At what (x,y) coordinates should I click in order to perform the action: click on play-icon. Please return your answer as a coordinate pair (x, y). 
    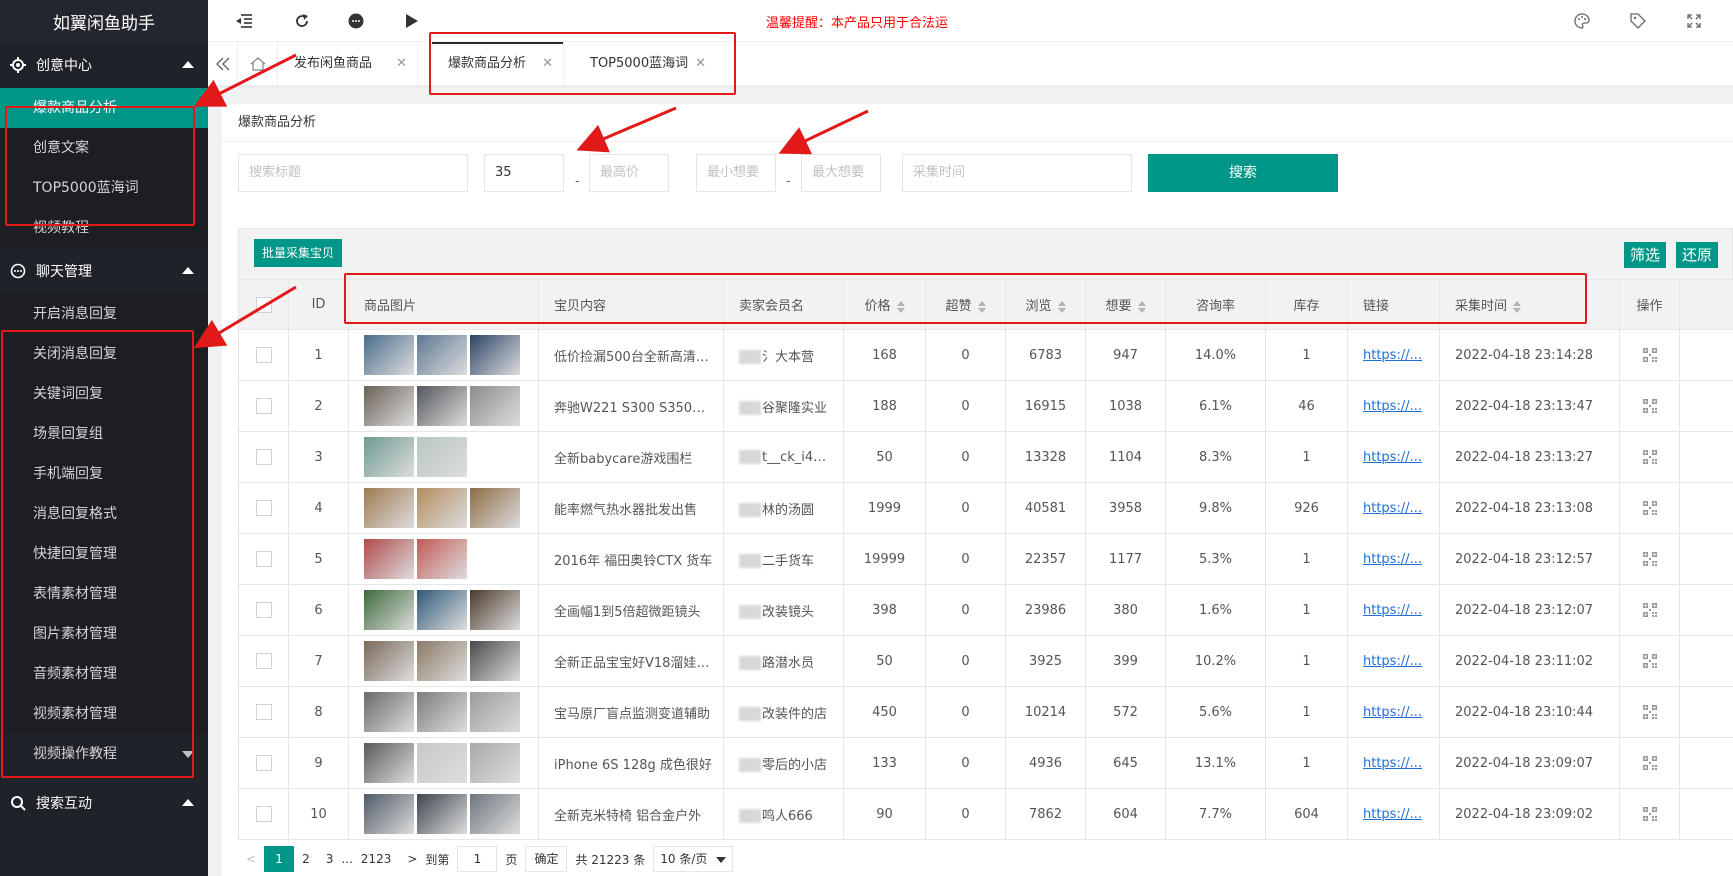
    Looking at the image, I should click on (412, 21).